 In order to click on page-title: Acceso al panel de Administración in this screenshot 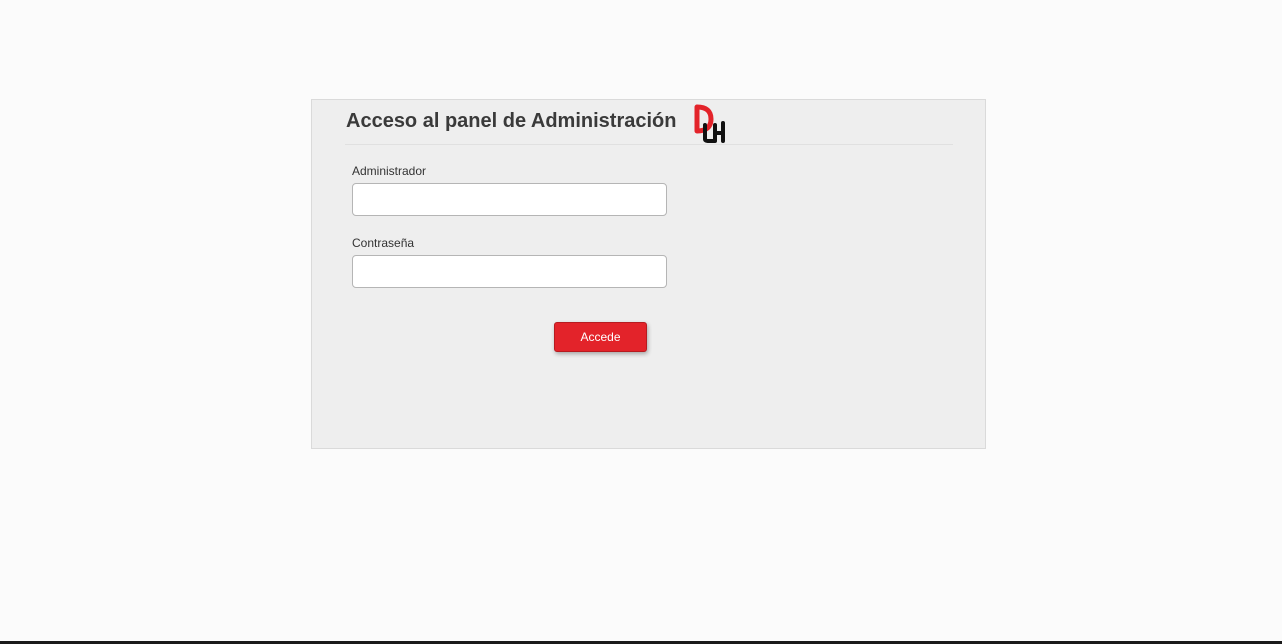, I will do `click(511, 121)`.